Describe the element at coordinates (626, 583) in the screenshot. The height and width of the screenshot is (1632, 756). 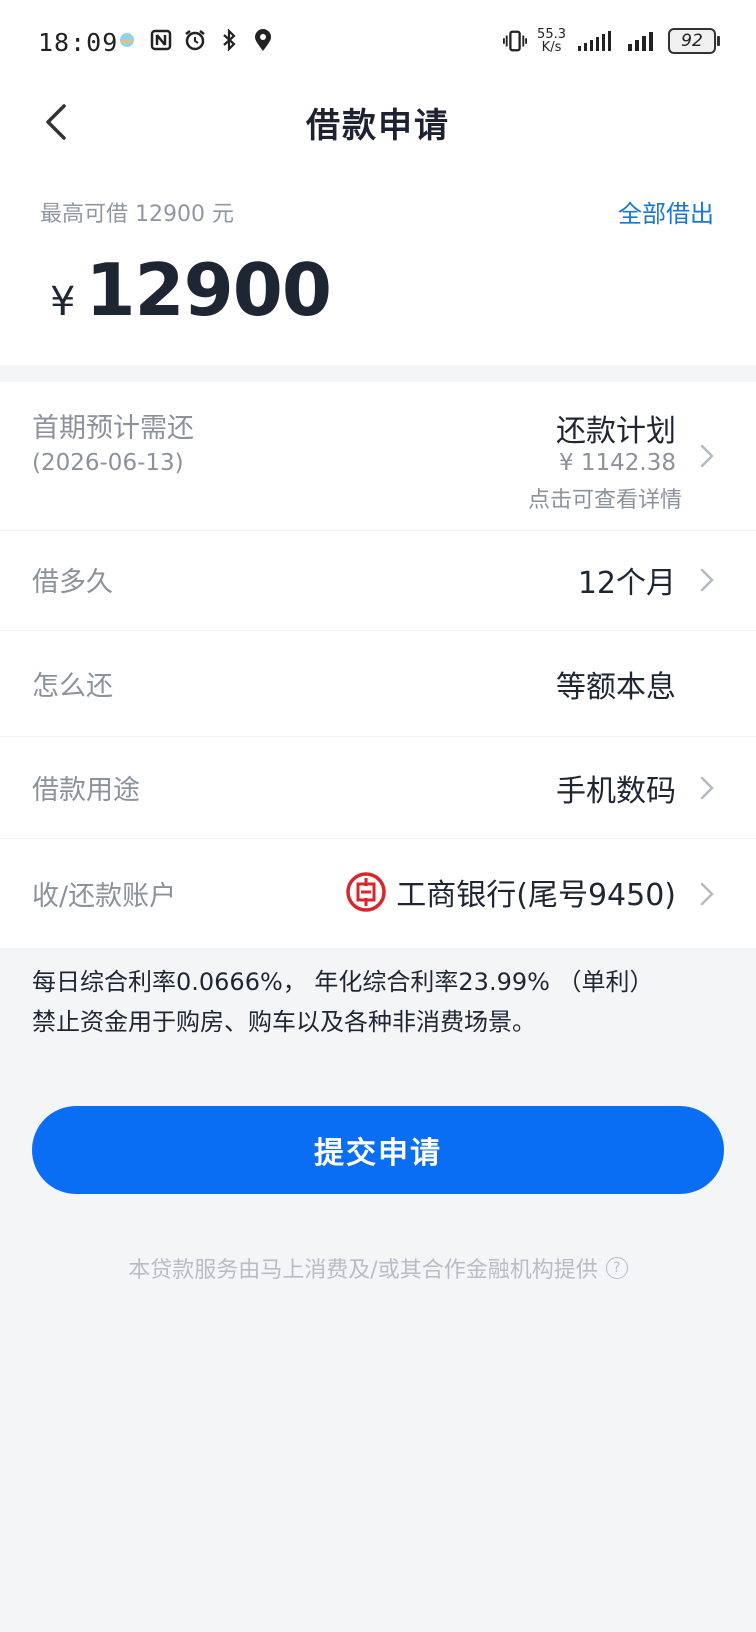
I see `term-value: 12个月` at that location.